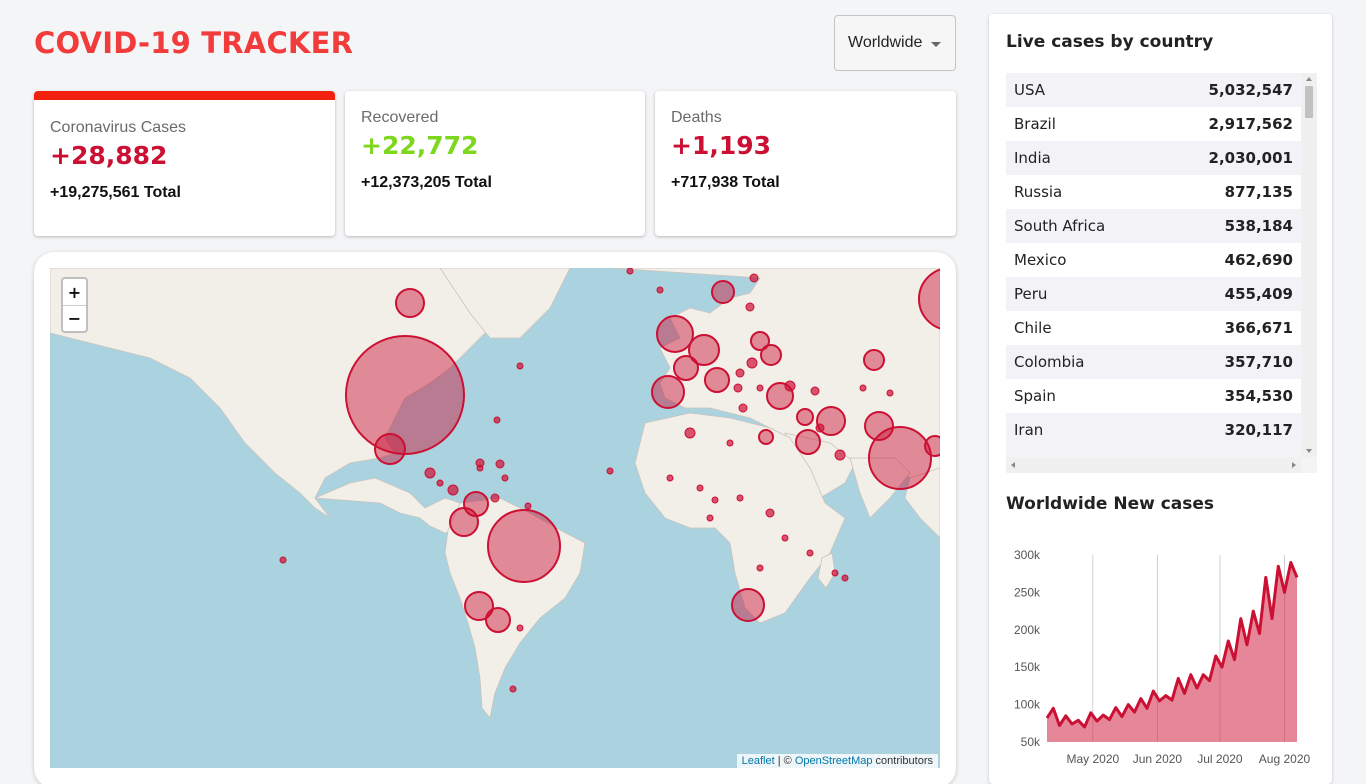 The width and height of the screenshot is (1366, 784). What do you see at coordinates (1220, 759) in the screenshot?
I see `x-tick-label: Jul 2020` at bounding box center [1220, 759].